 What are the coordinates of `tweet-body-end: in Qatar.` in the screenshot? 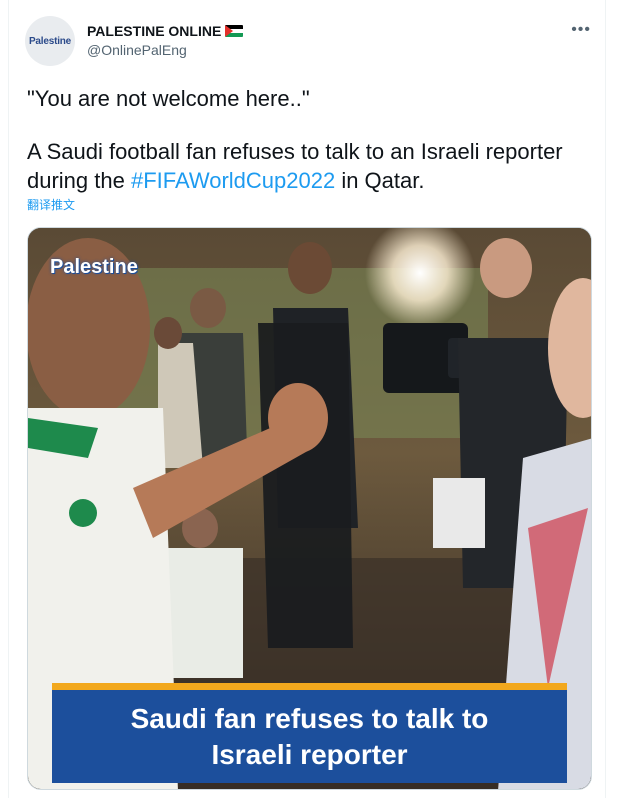 It's located at (380, 180).